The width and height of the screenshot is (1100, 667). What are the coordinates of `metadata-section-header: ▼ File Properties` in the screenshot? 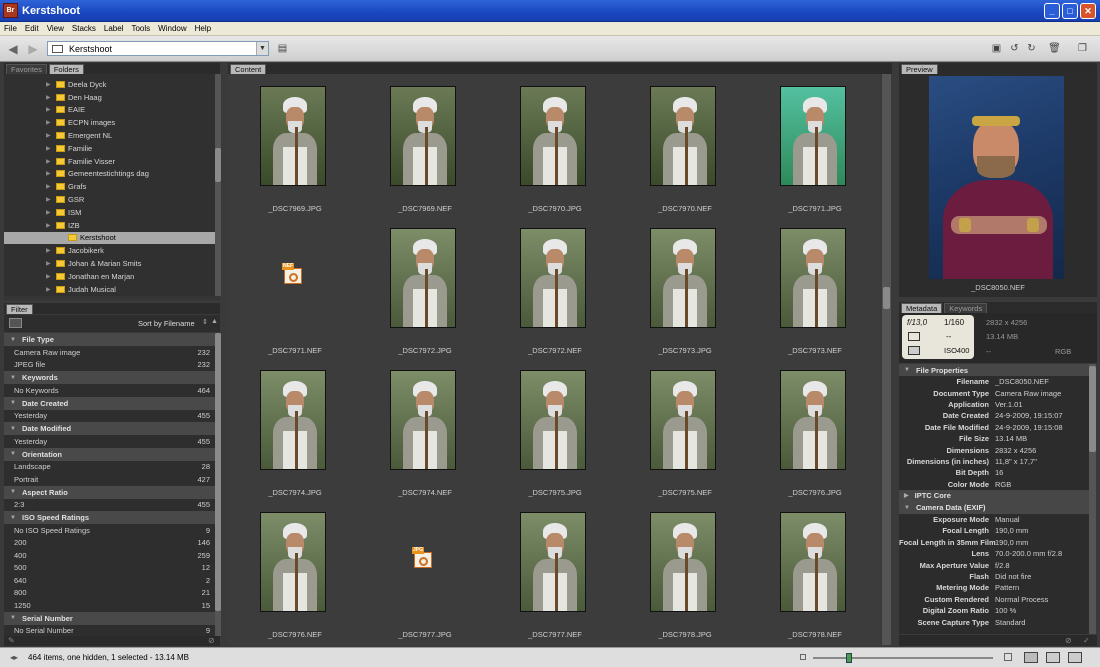 It's located at (994, 370).